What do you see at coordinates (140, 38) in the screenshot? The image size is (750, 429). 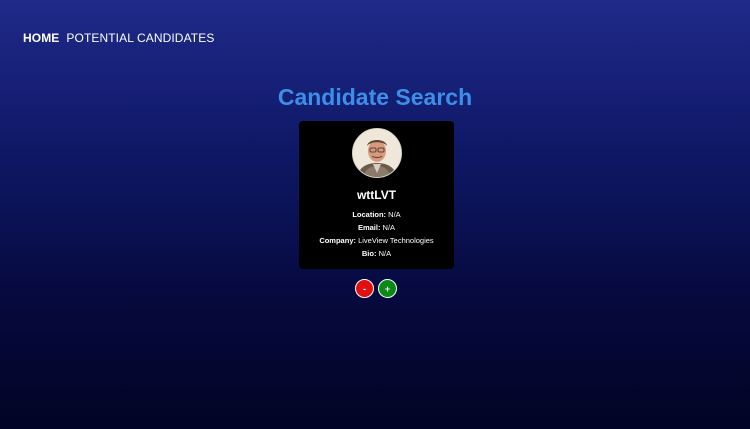 I see `nav-potential-candidates-link: POTENTIAL CANDIDATES` at bounding box center [140, 38].